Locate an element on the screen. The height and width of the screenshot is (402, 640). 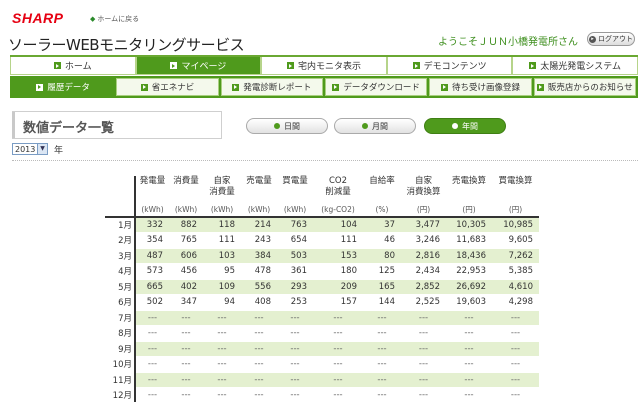
value-cell: 9,605 is located at coordinates (515, 240).